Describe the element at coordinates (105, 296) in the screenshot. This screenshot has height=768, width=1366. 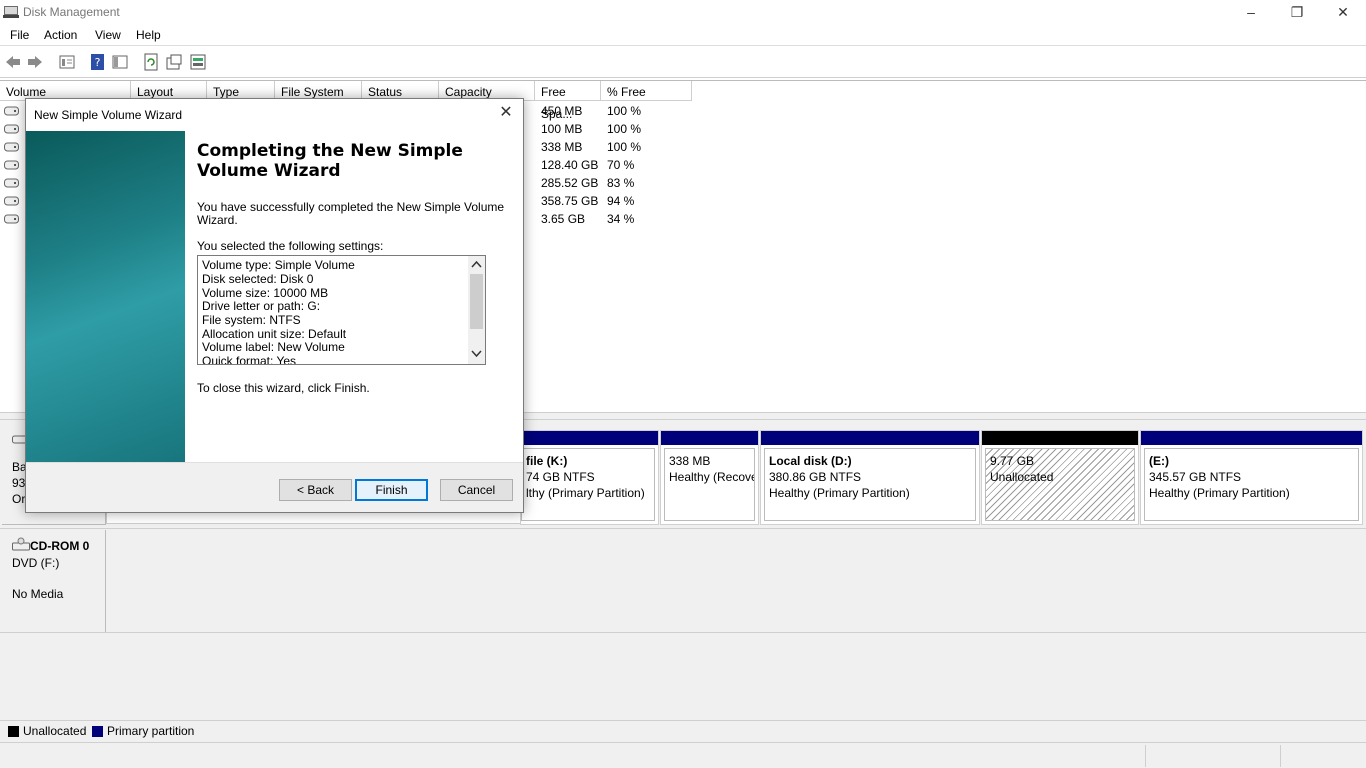
I see `wizard-side-banner` at that location.